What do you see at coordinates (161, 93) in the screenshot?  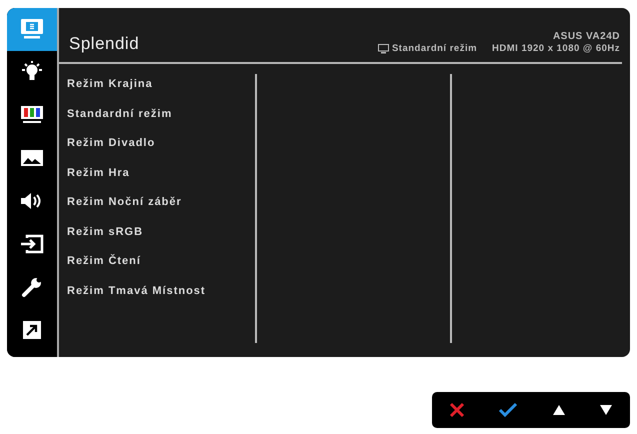 I see `menu-item: Režim Krajina` at bounding box center [161, 93].